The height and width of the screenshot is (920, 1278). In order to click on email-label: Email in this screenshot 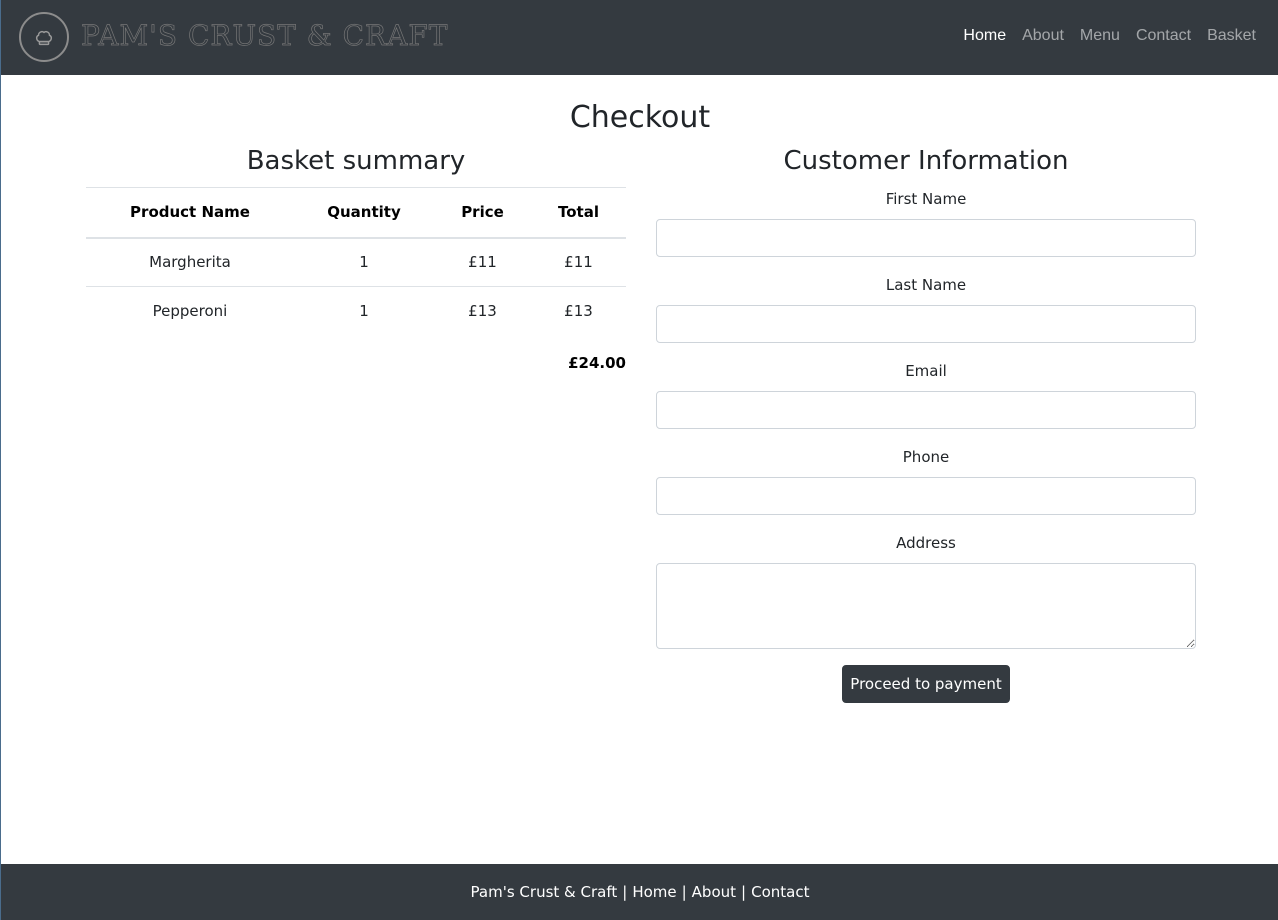, I will do `click(926, 371)`.